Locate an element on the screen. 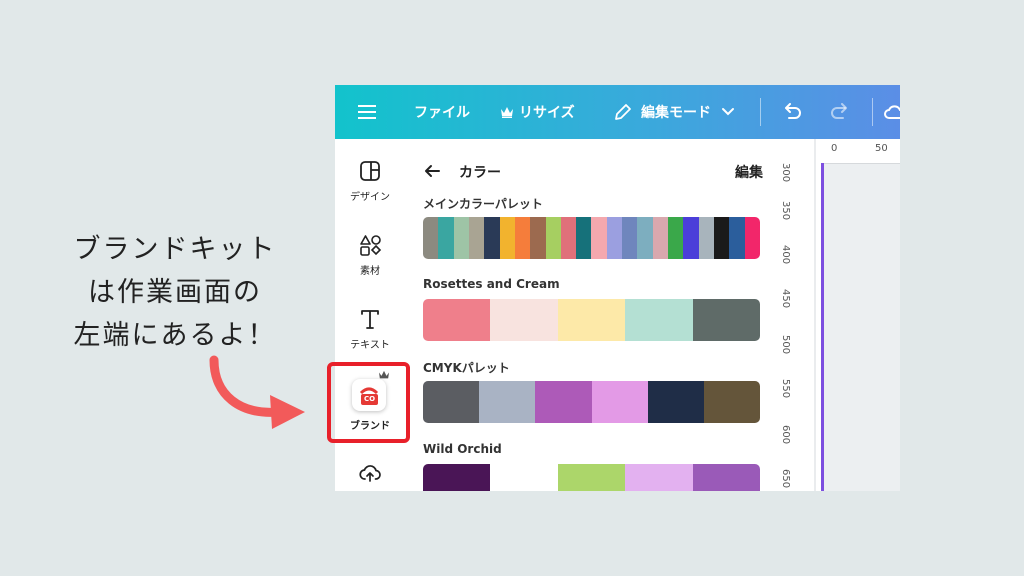 The image size is (1024, 576). edit-mode-label: 編集モード is located at coordinates (676, 113).